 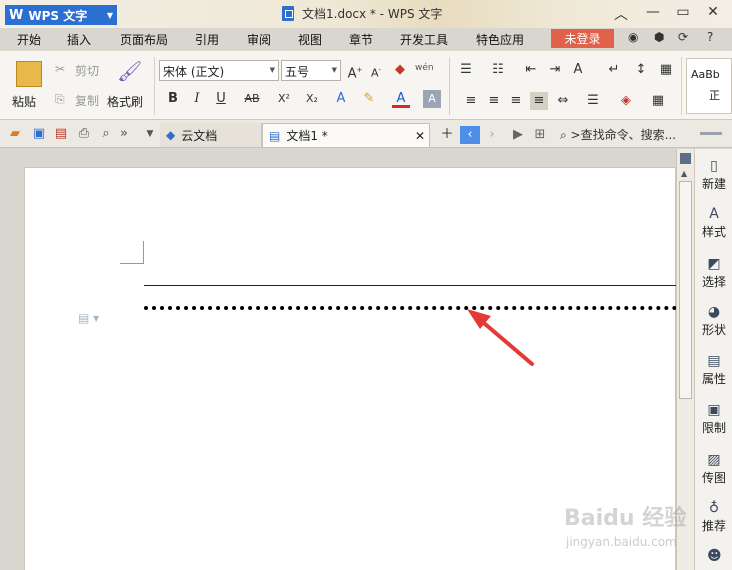 I want to click on settings-icon: ⬢, so click(x=659, y=37).